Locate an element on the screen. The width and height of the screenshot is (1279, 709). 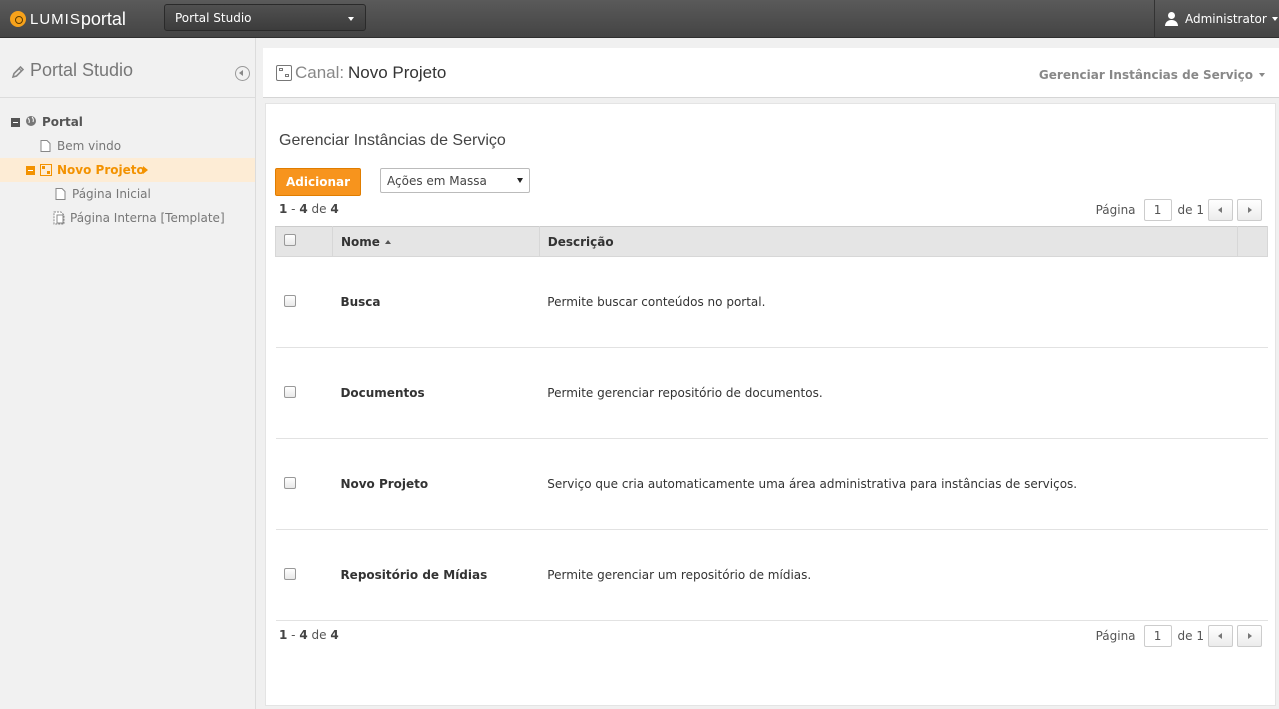
page-title: Novo Projeto is located at coordinates (397, 72).